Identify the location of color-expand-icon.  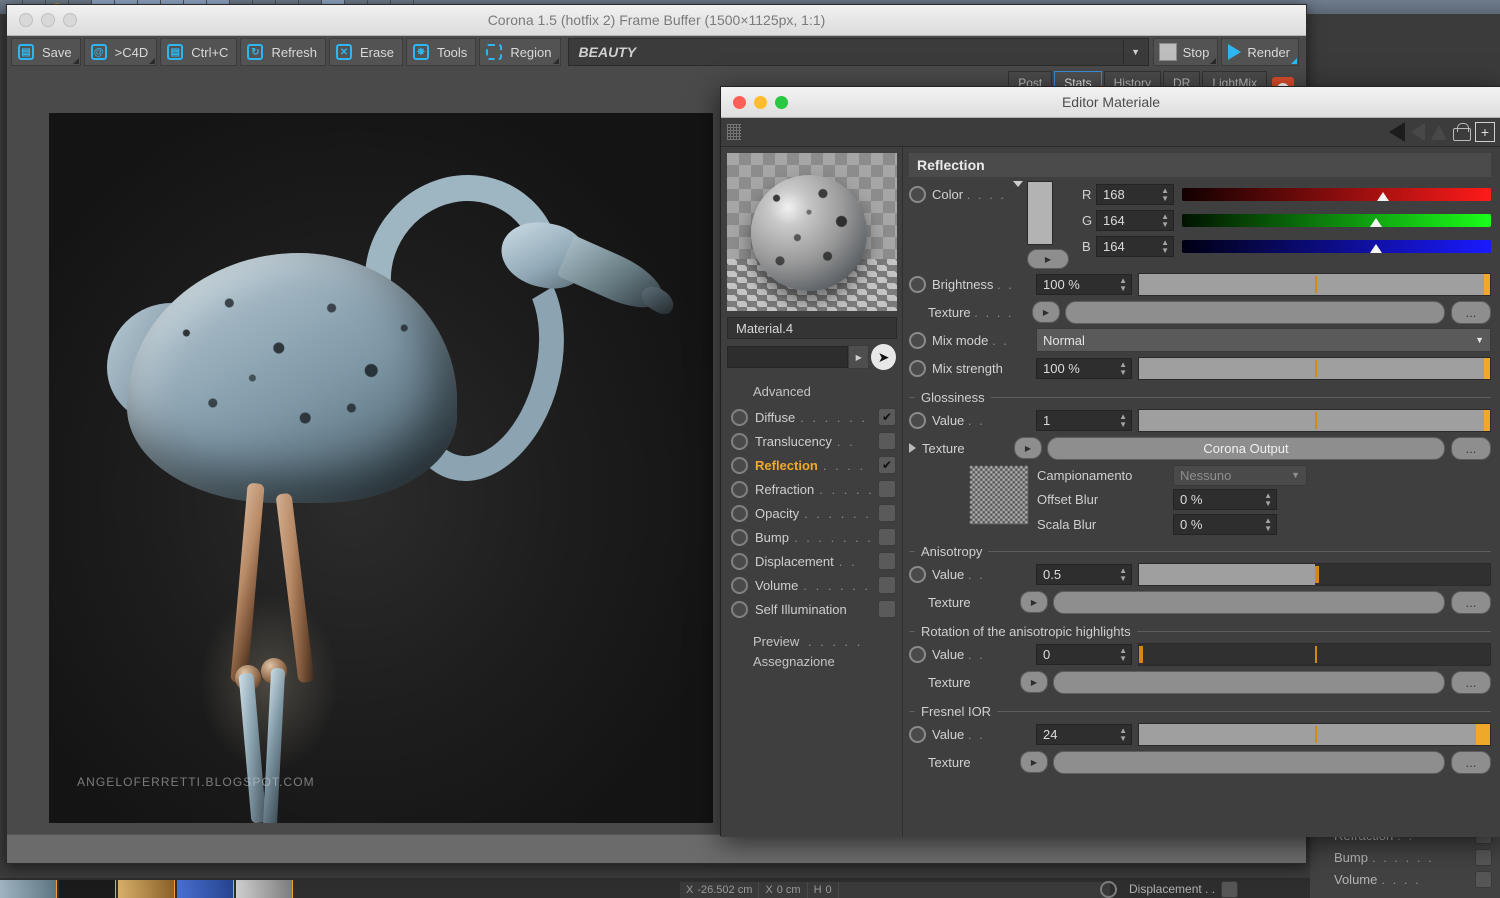
(1018, 184).